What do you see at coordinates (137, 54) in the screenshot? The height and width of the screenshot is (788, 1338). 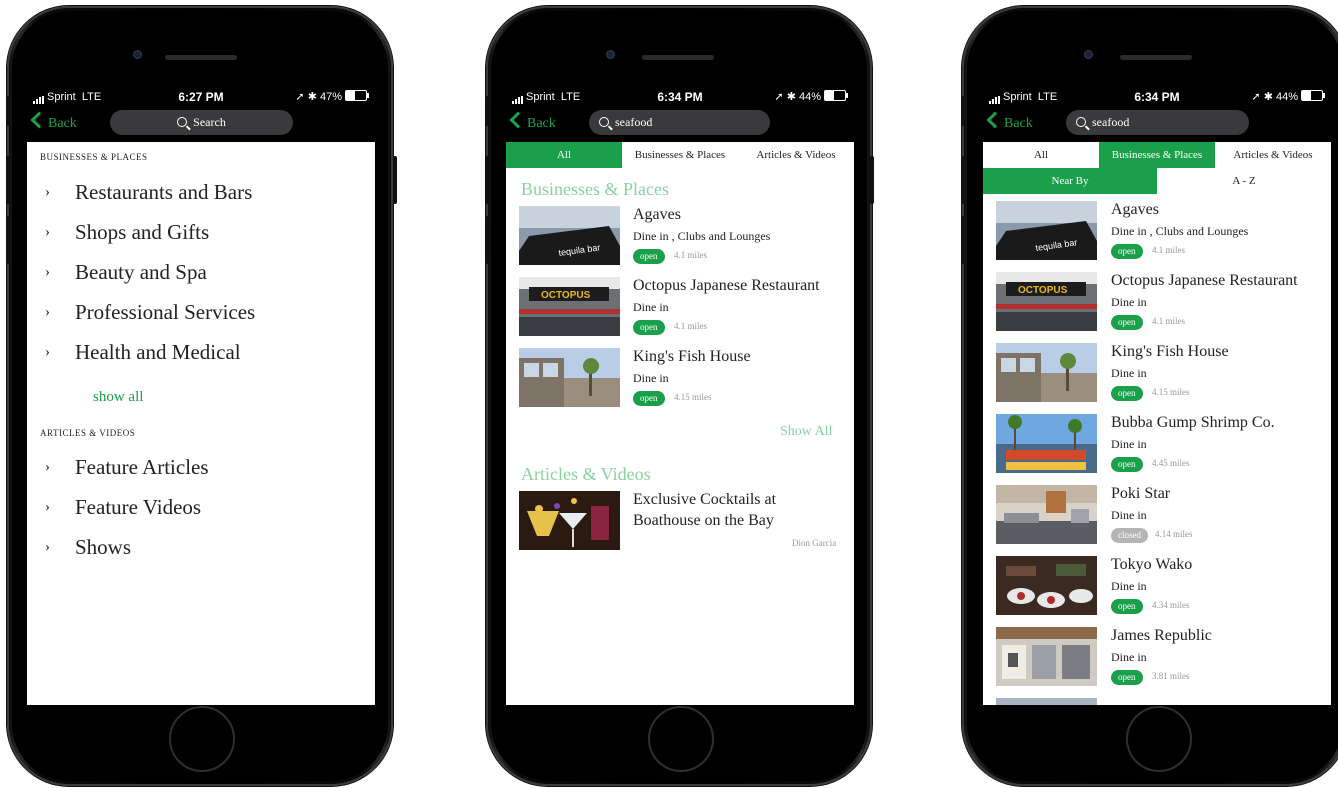 I see `camera-icon` at bounding box center [137, 54].